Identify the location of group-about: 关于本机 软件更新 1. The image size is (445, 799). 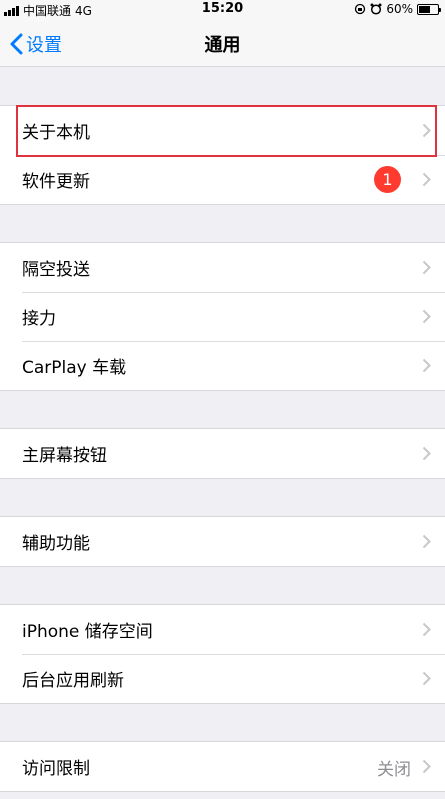
(222, 155).